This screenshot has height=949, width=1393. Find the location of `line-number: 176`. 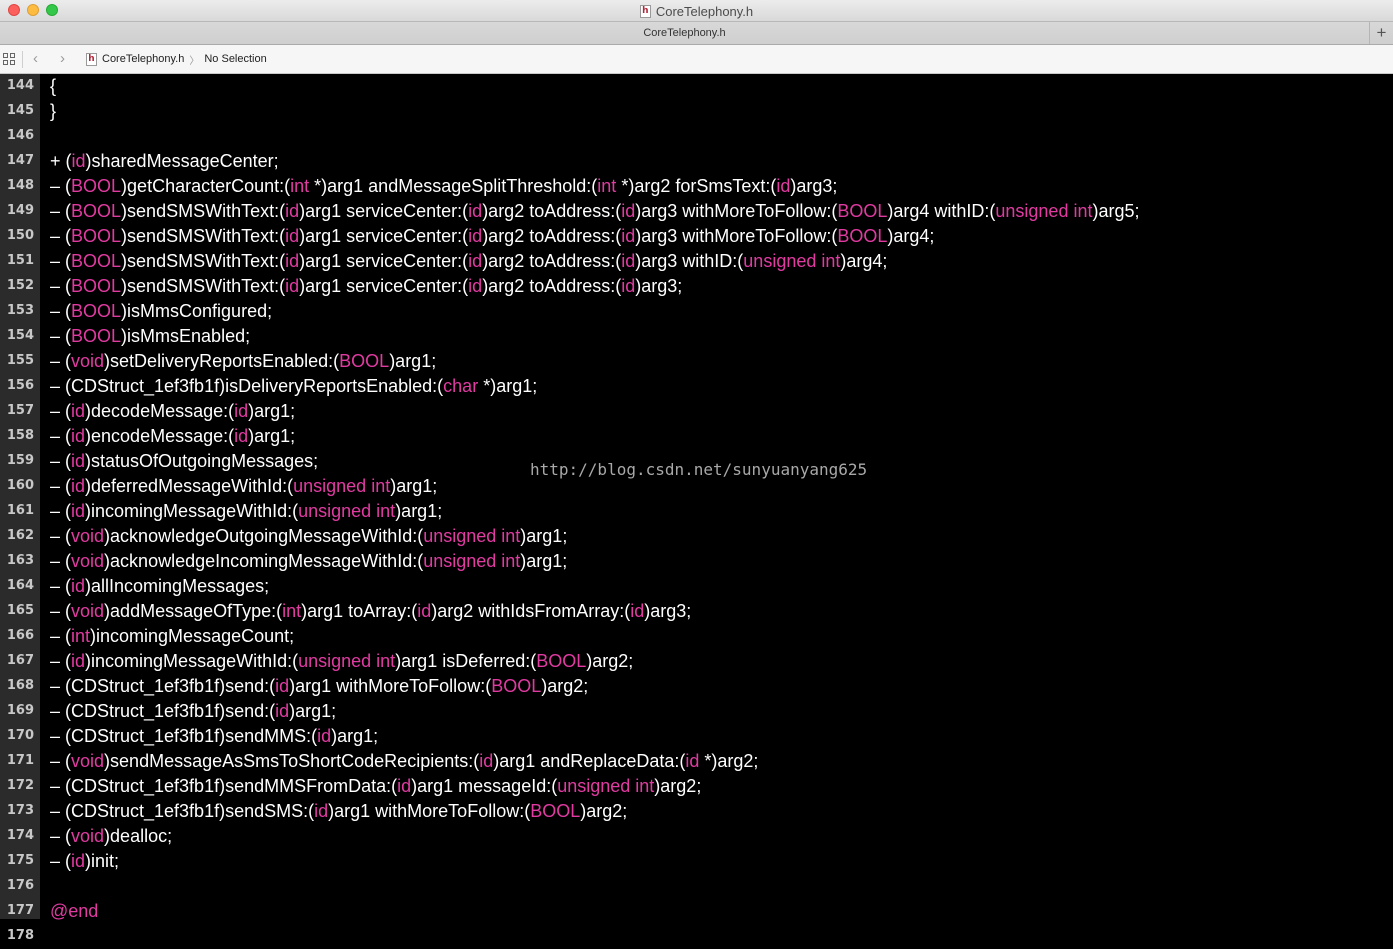

line-number: 176 is located at coordinates (20, 885).